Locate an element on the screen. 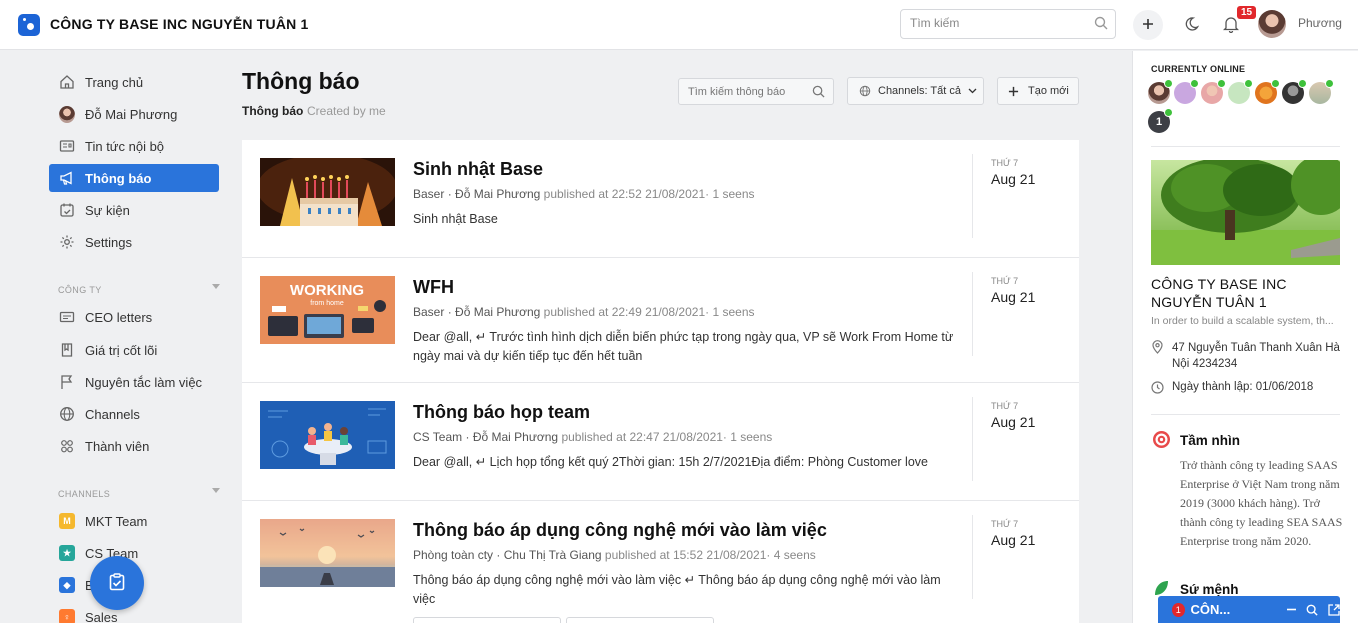 The image size is (1358, 623). team-meeting-thumbnail is located at coordinates (327, 435).